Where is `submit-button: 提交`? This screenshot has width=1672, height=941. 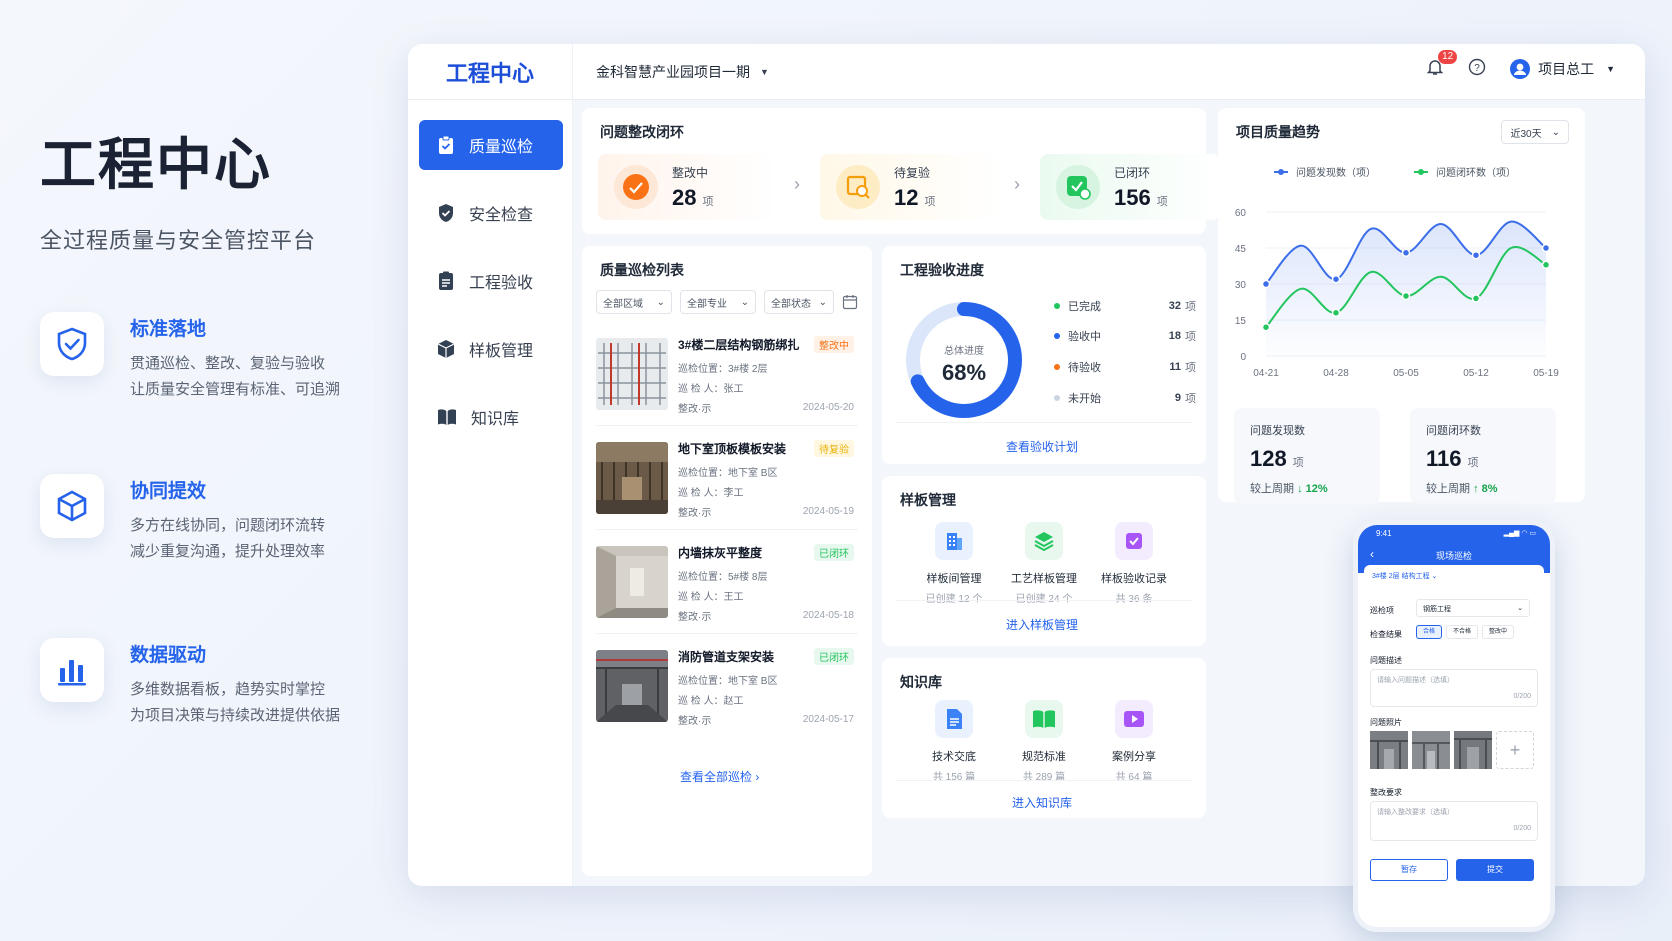
submit-button: 提交 is located at coordinates (1495, 870).